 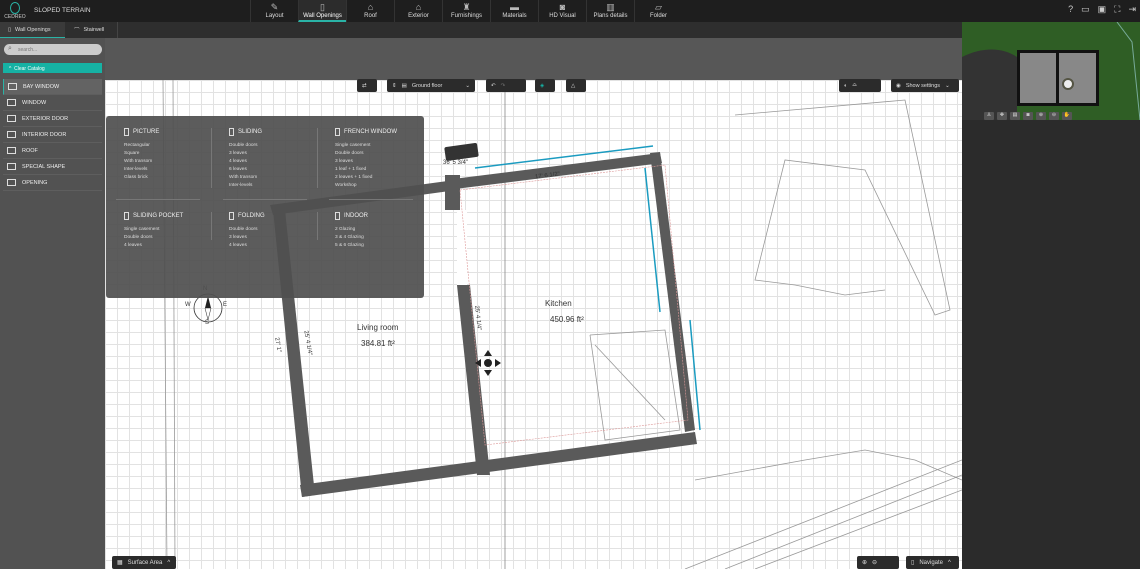 I want to click on catalog-option: 3 & 4 Glazing, so click(x=385, y=238).